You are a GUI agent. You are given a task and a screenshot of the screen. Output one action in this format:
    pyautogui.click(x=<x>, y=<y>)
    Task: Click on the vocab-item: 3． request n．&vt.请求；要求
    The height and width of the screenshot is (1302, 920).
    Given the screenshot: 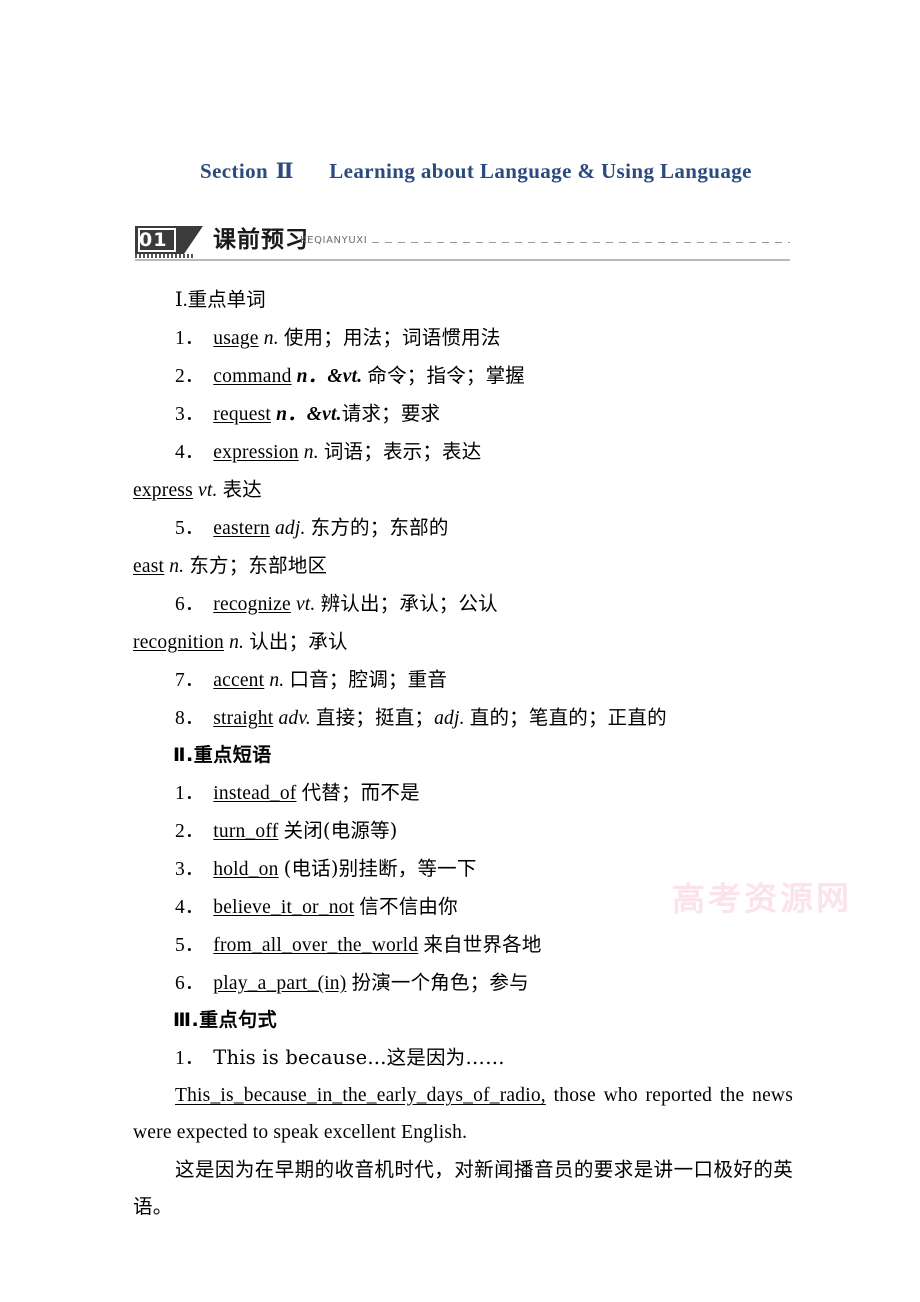 What is the action you would take?
    pyautogui.click(x=463, y=414)
    